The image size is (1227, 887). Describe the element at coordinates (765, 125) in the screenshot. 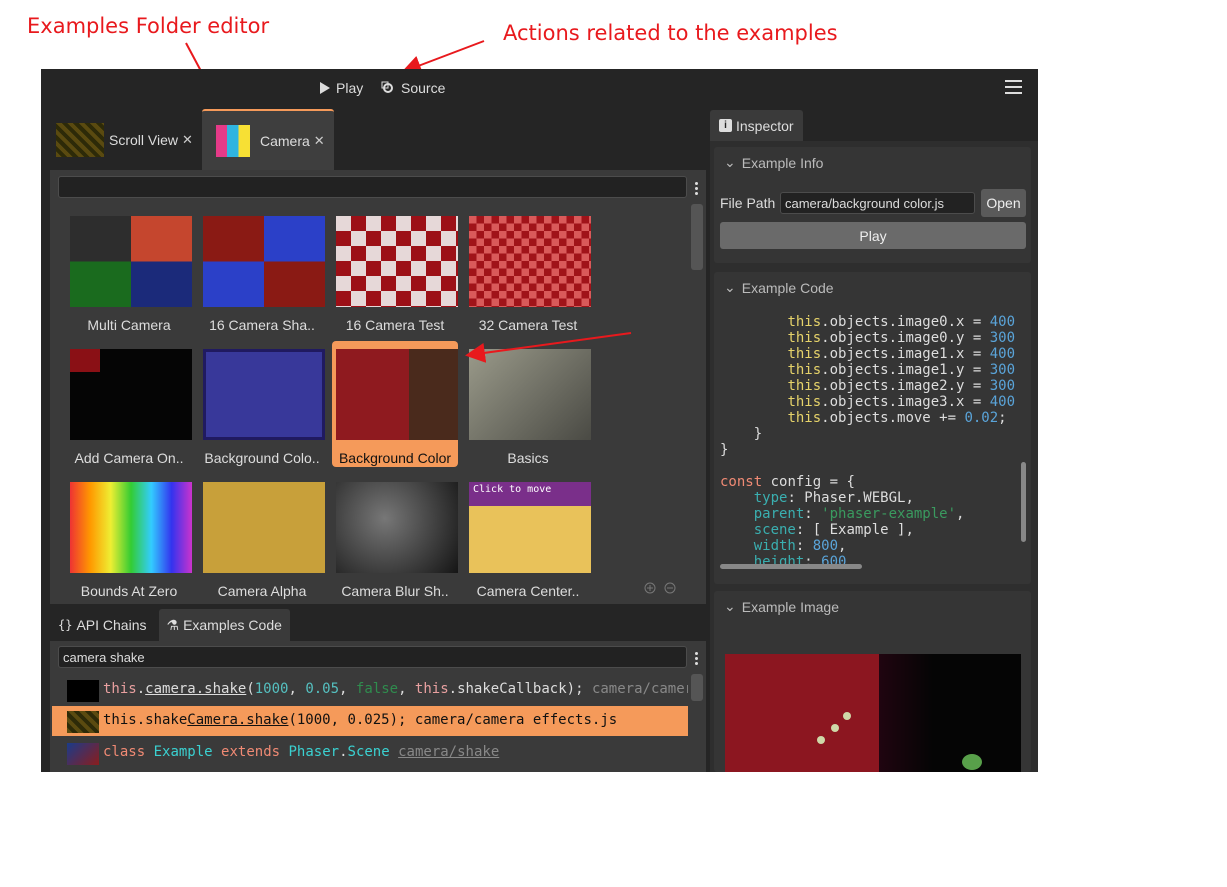

I see `tab-label: Inspector` at that location.